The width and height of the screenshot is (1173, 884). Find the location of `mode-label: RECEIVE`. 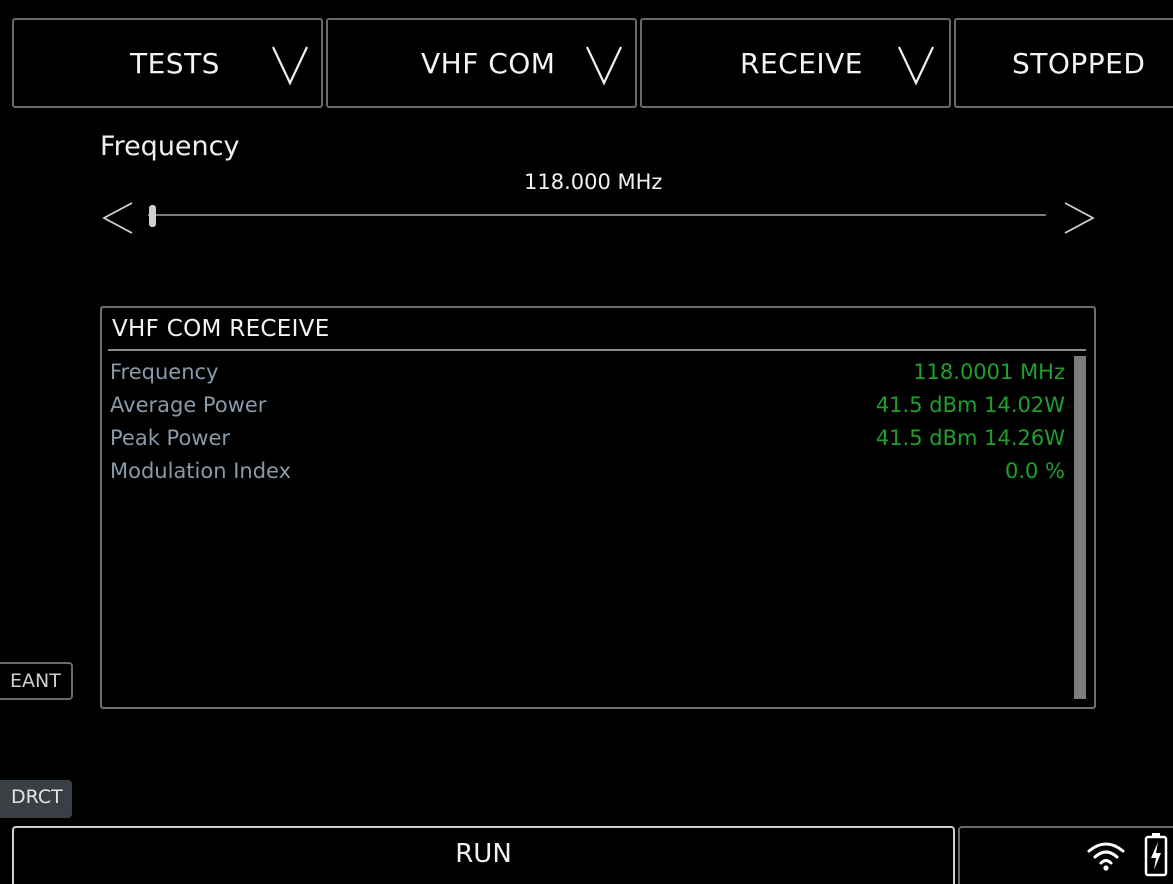

mode-label: RECEIVE is located at coordinates (801, 63).